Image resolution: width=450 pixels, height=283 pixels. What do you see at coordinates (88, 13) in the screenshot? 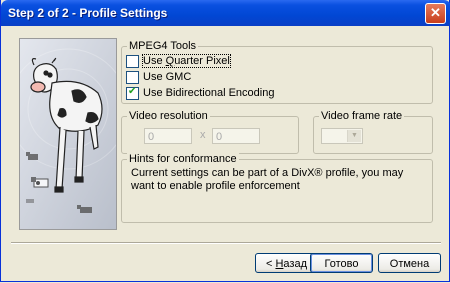
I see `window-title: Step 2 of 2 - Profile Settings` at bounding box center [88, 13].